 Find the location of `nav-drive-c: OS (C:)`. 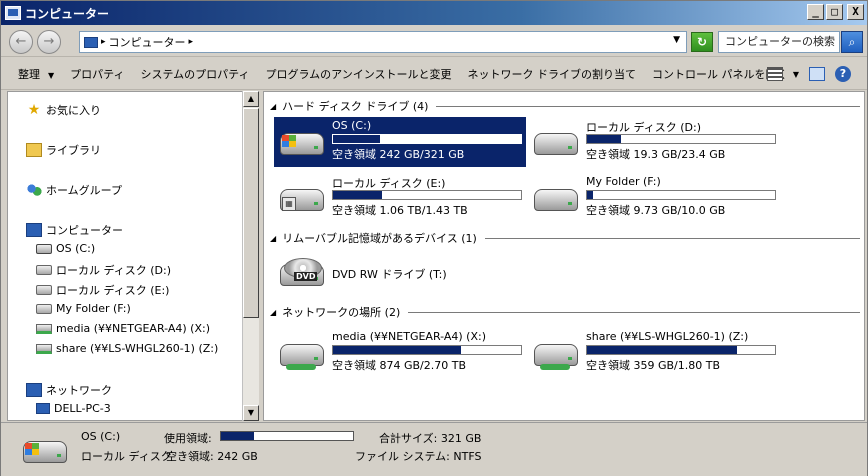

nav-drive-c: OS (C:) is located at coordinates (65, 248).